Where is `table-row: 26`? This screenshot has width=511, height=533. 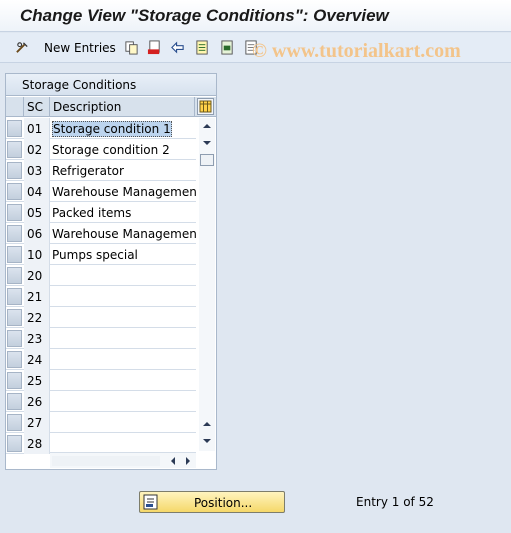 table-row: 26 is located at coordinates (101, 401).